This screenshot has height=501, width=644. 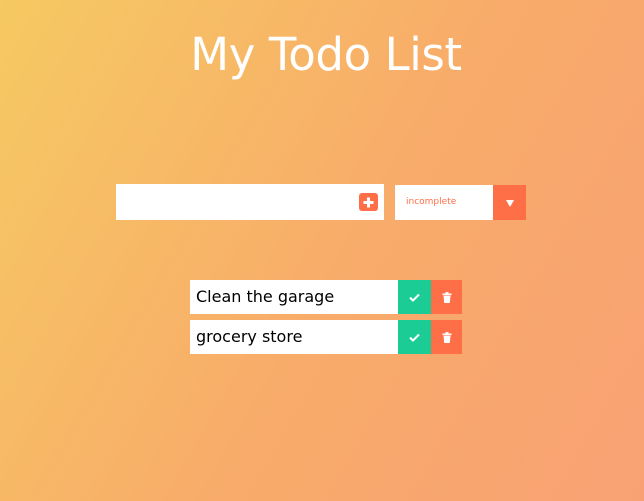 I want to click on plus-icon, so click(x=368, y=202).